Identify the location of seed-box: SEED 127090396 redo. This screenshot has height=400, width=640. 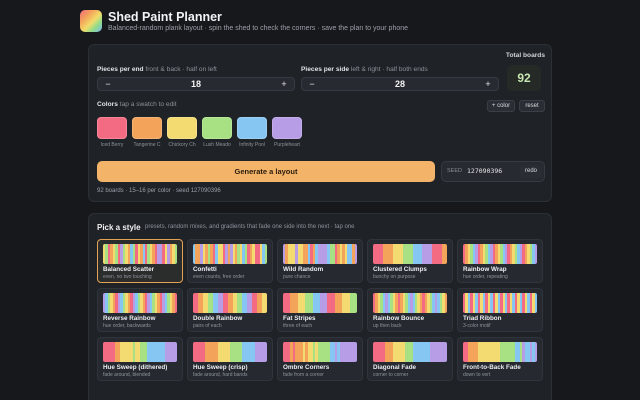
(493, 171).